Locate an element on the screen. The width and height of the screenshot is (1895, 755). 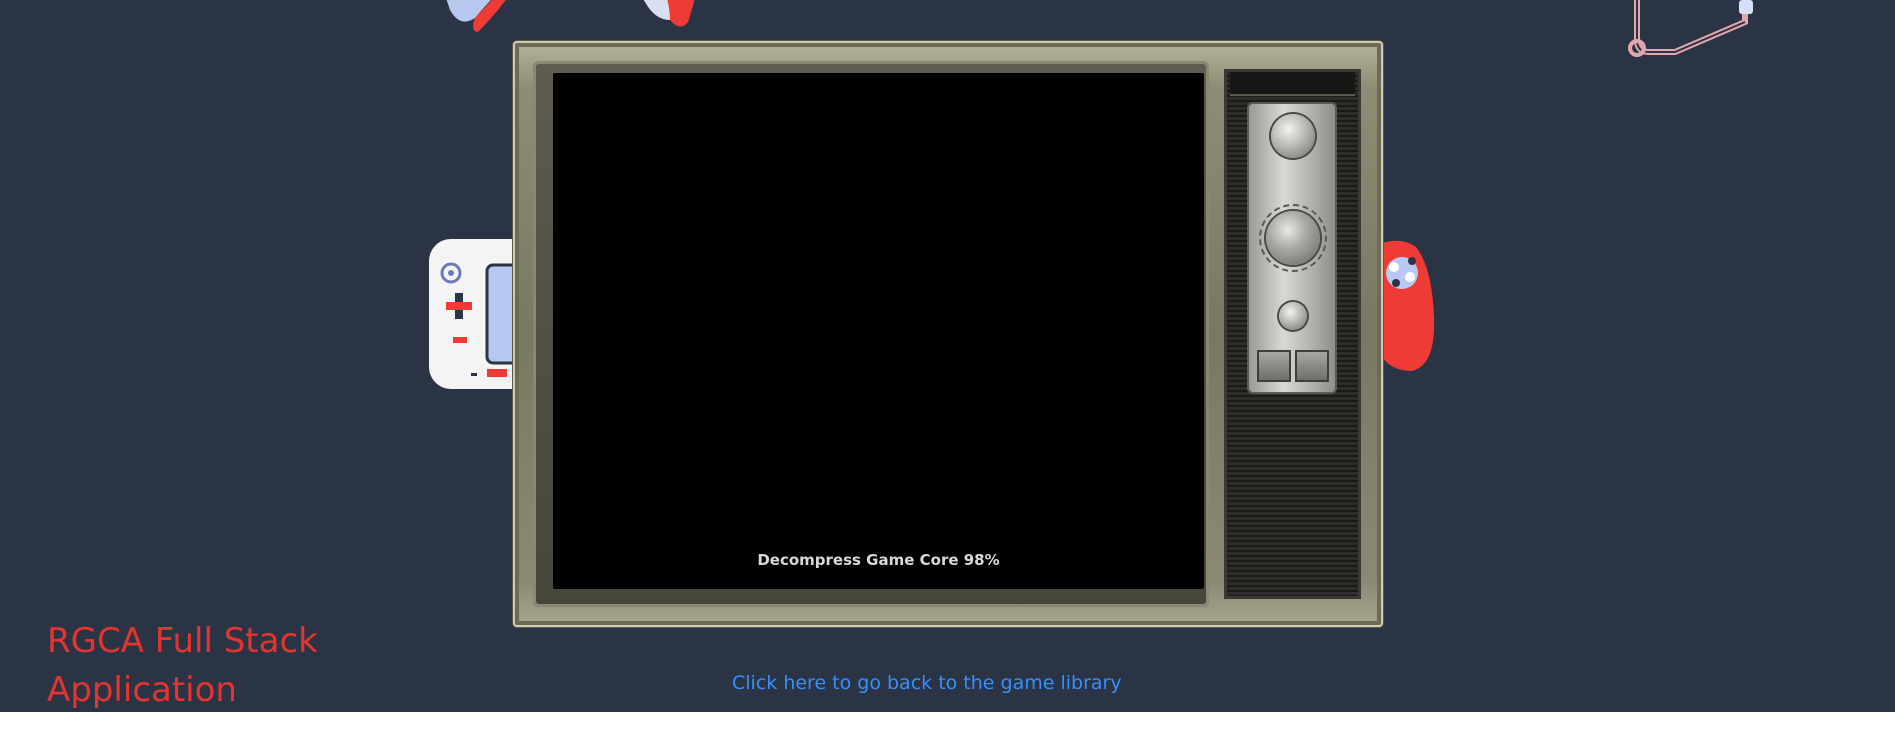
tv-control-panel is located at coordinates (1292, 334).